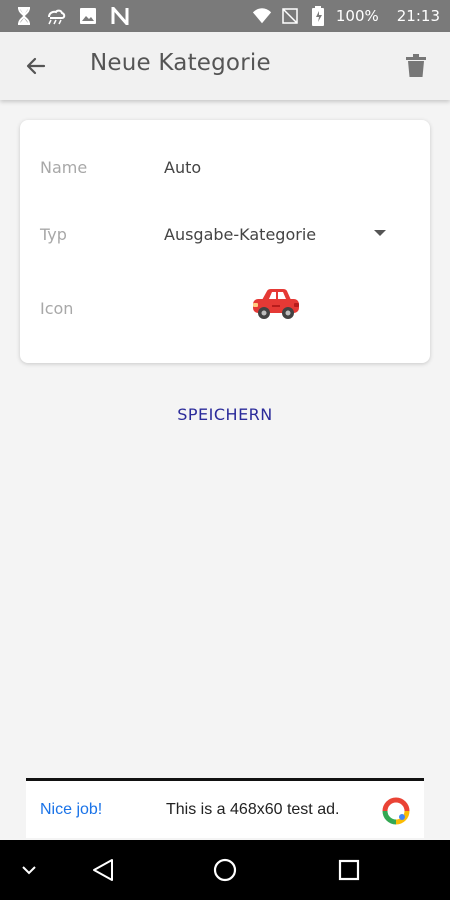  What do you see at coordinates (182, 167) in the screenshot?
I see `name-input: Auto` at bounding box center [182, 167].